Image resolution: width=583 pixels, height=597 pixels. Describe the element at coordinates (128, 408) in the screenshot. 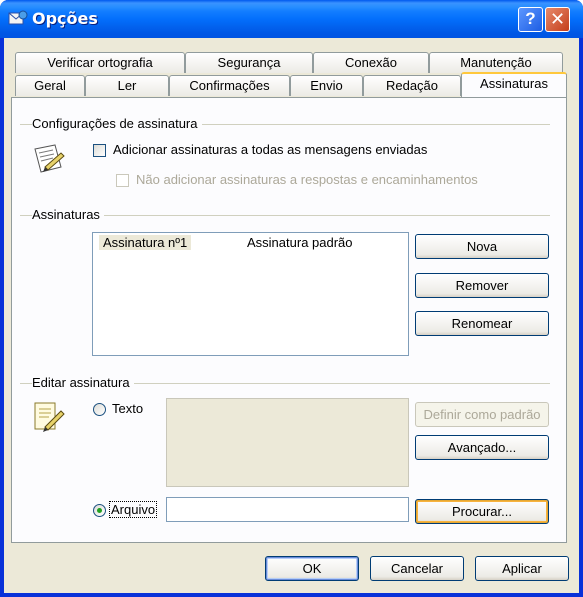

I see `text-option-label: Texto` at that location.